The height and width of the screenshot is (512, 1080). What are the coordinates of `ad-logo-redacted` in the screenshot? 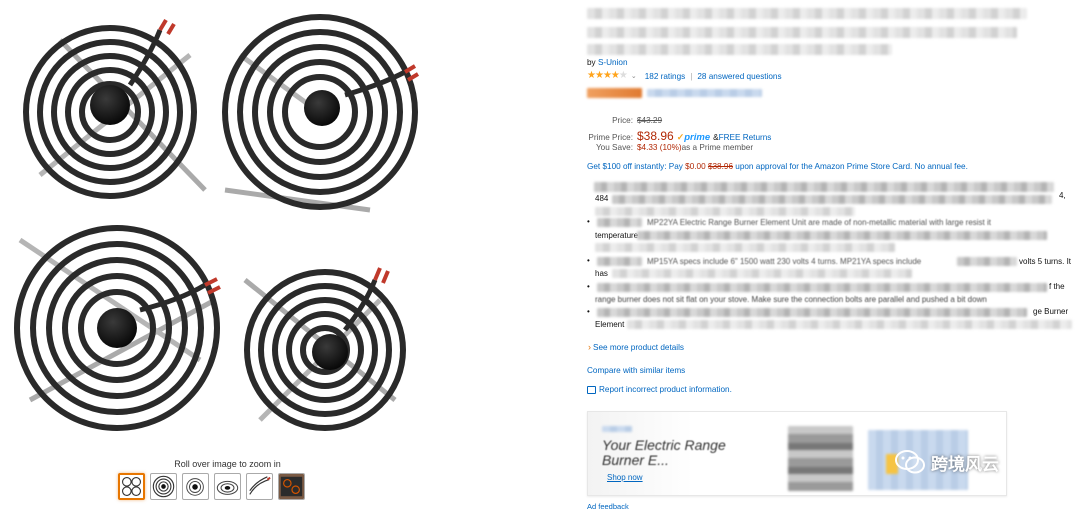 It's located at (617, 429).